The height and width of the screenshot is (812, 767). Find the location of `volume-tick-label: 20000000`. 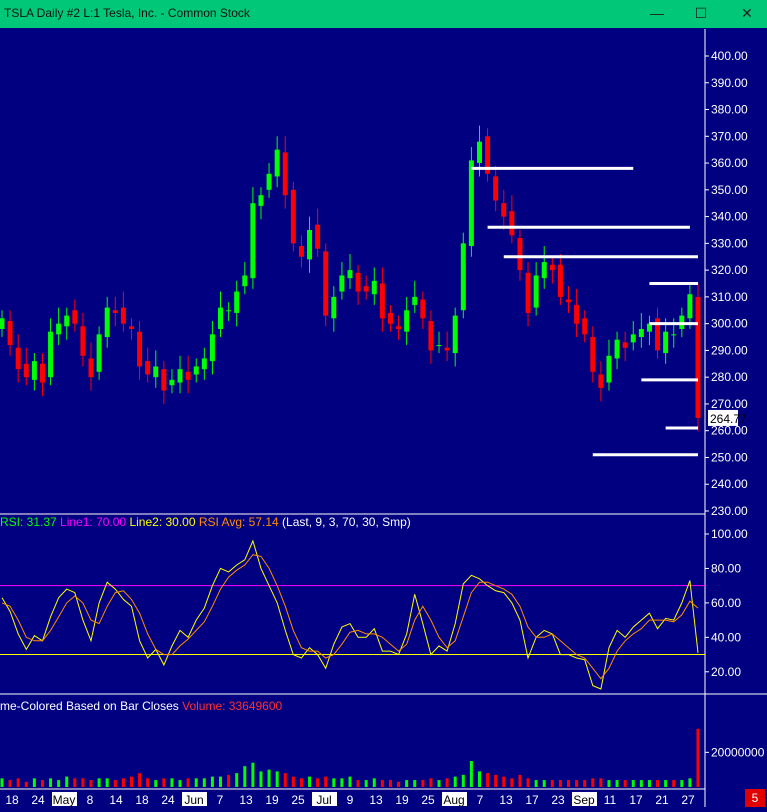

volume-tick-label: 20000000 is located at coordinates (738, 752).